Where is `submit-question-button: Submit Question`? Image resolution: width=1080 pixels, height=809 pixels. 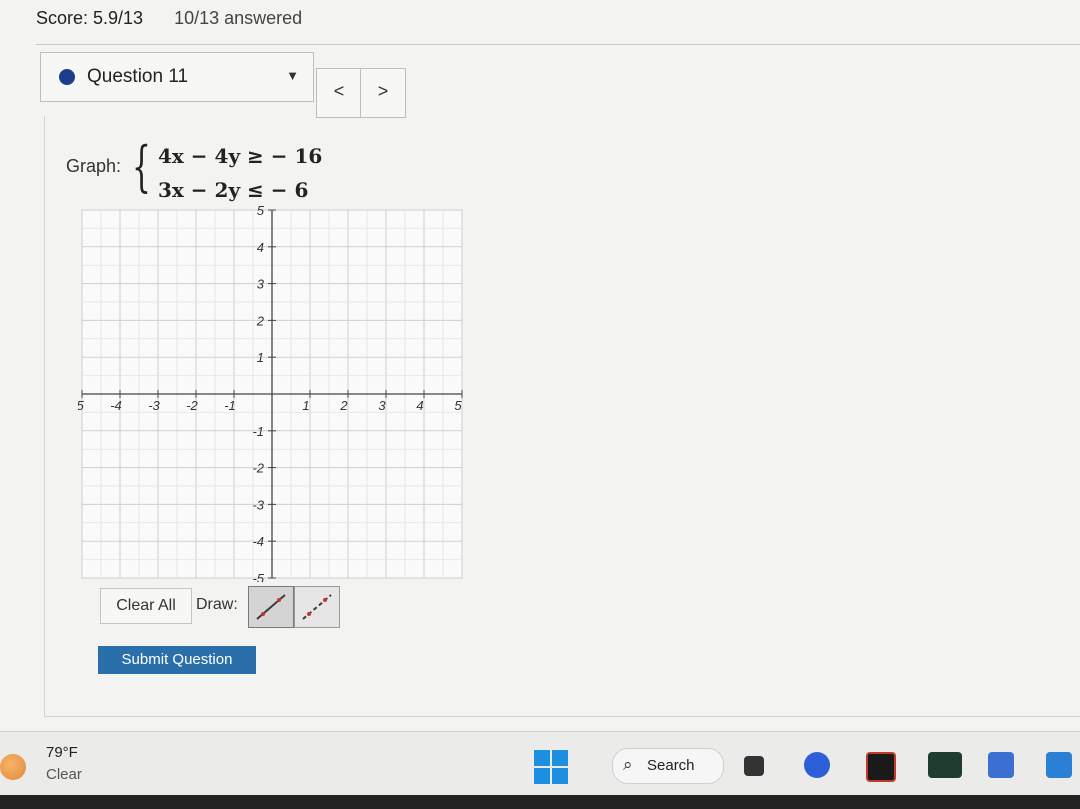
submit-question-button: Submit Question is located at coordinates (177, 660).